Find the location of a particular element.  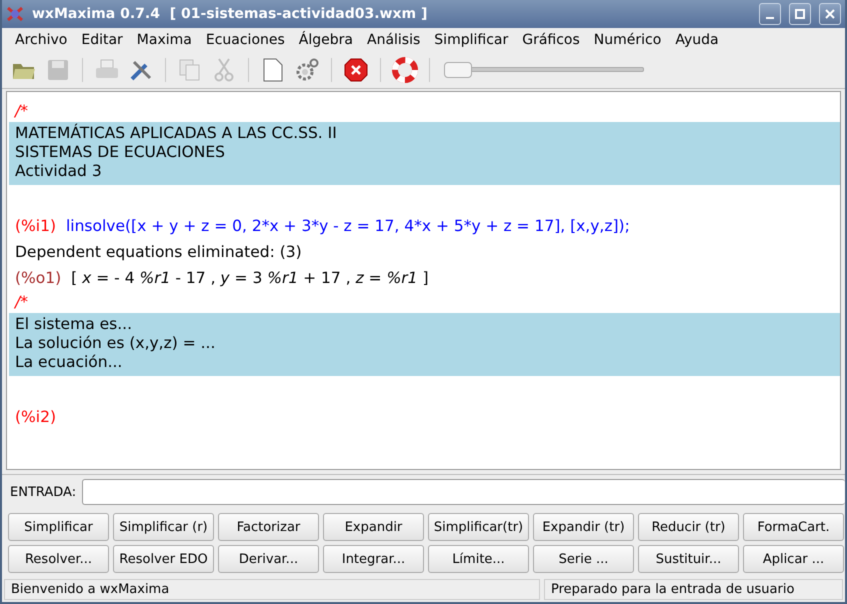

slider-thumb is located at coordinates (458, 70).